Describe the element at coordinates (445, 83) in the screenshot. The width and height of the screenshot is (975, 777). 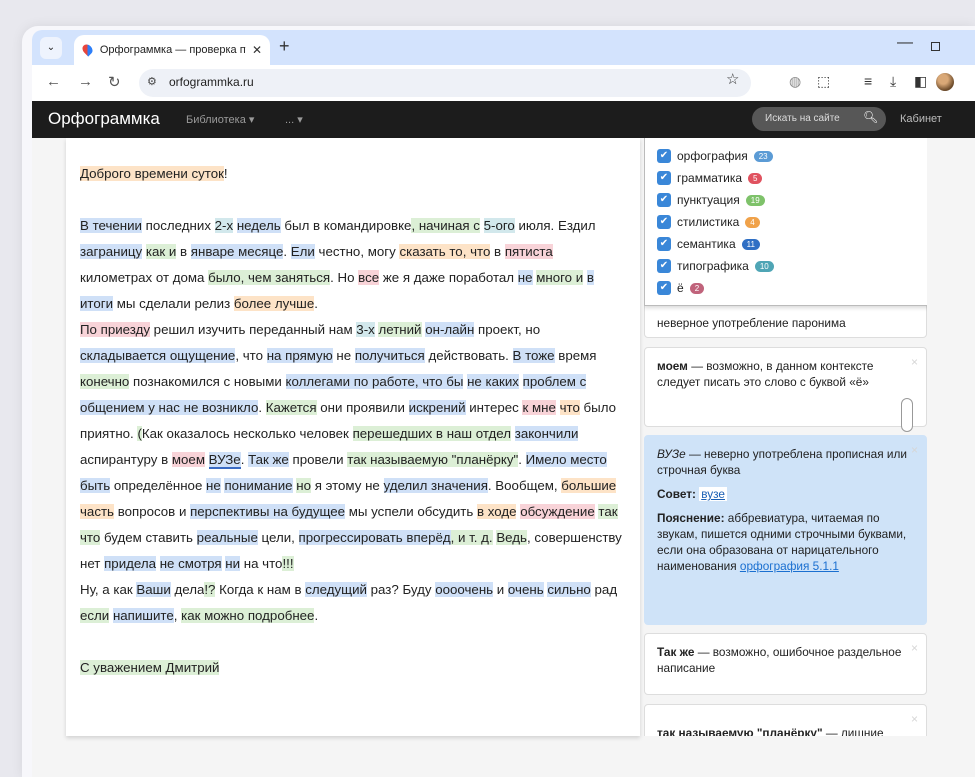
I see `address-bar: ⚙ orfogrammka.ru` at that location.